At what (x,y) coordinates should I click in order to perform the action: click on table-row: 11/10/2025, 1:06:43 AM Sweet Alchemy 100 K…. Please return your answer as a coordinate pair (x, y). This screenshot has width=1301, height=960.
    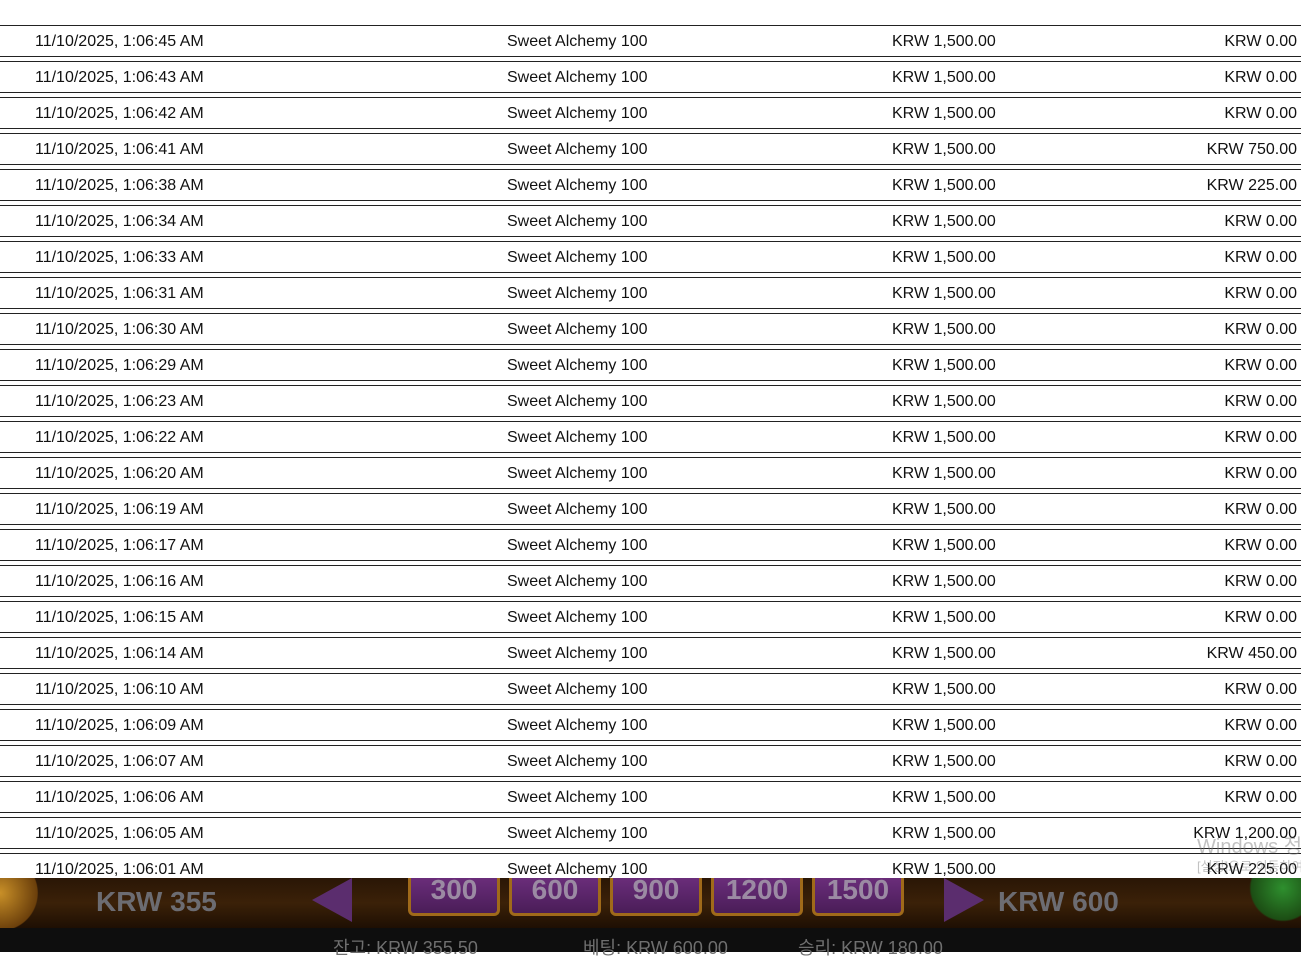
    Looking at the image, I should click on (650, 77).